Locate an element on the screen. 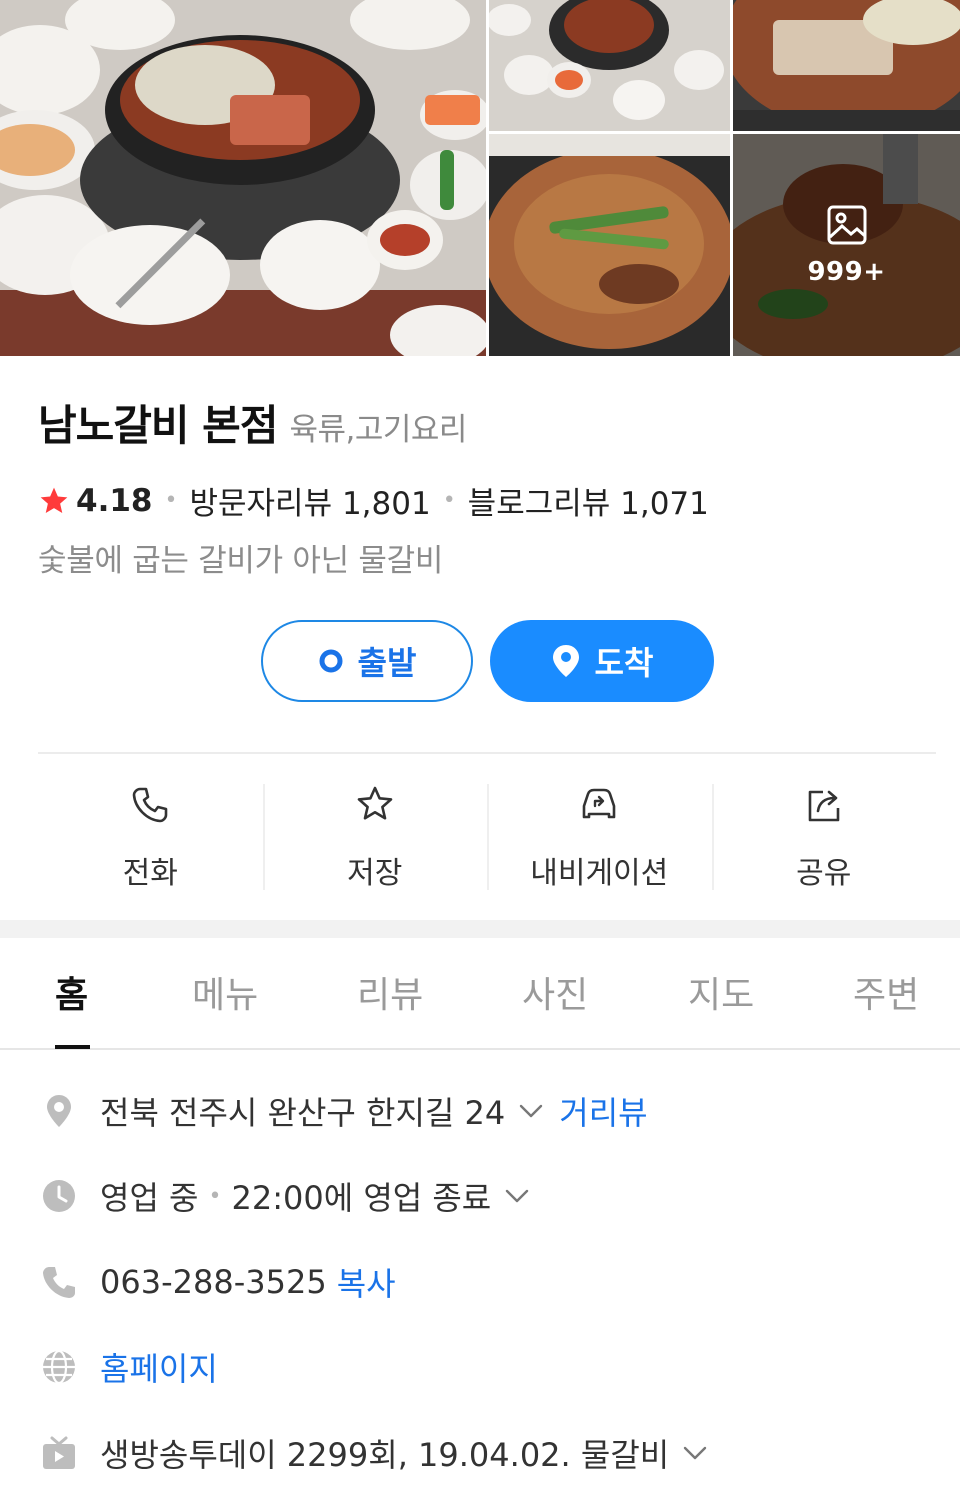 Image resolution: width=960 pixels, height=1498 pixels. photo-more-overlay: 999+ is located at coordinates (846, 245).